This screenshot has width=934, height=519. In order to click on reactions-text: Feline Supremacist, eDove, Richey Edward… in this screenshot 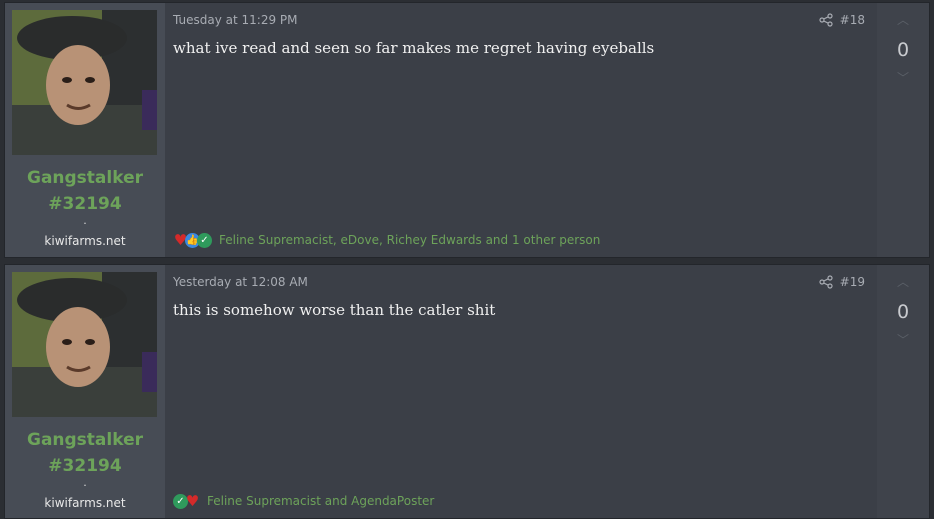, I will do `click(409, 240)`.